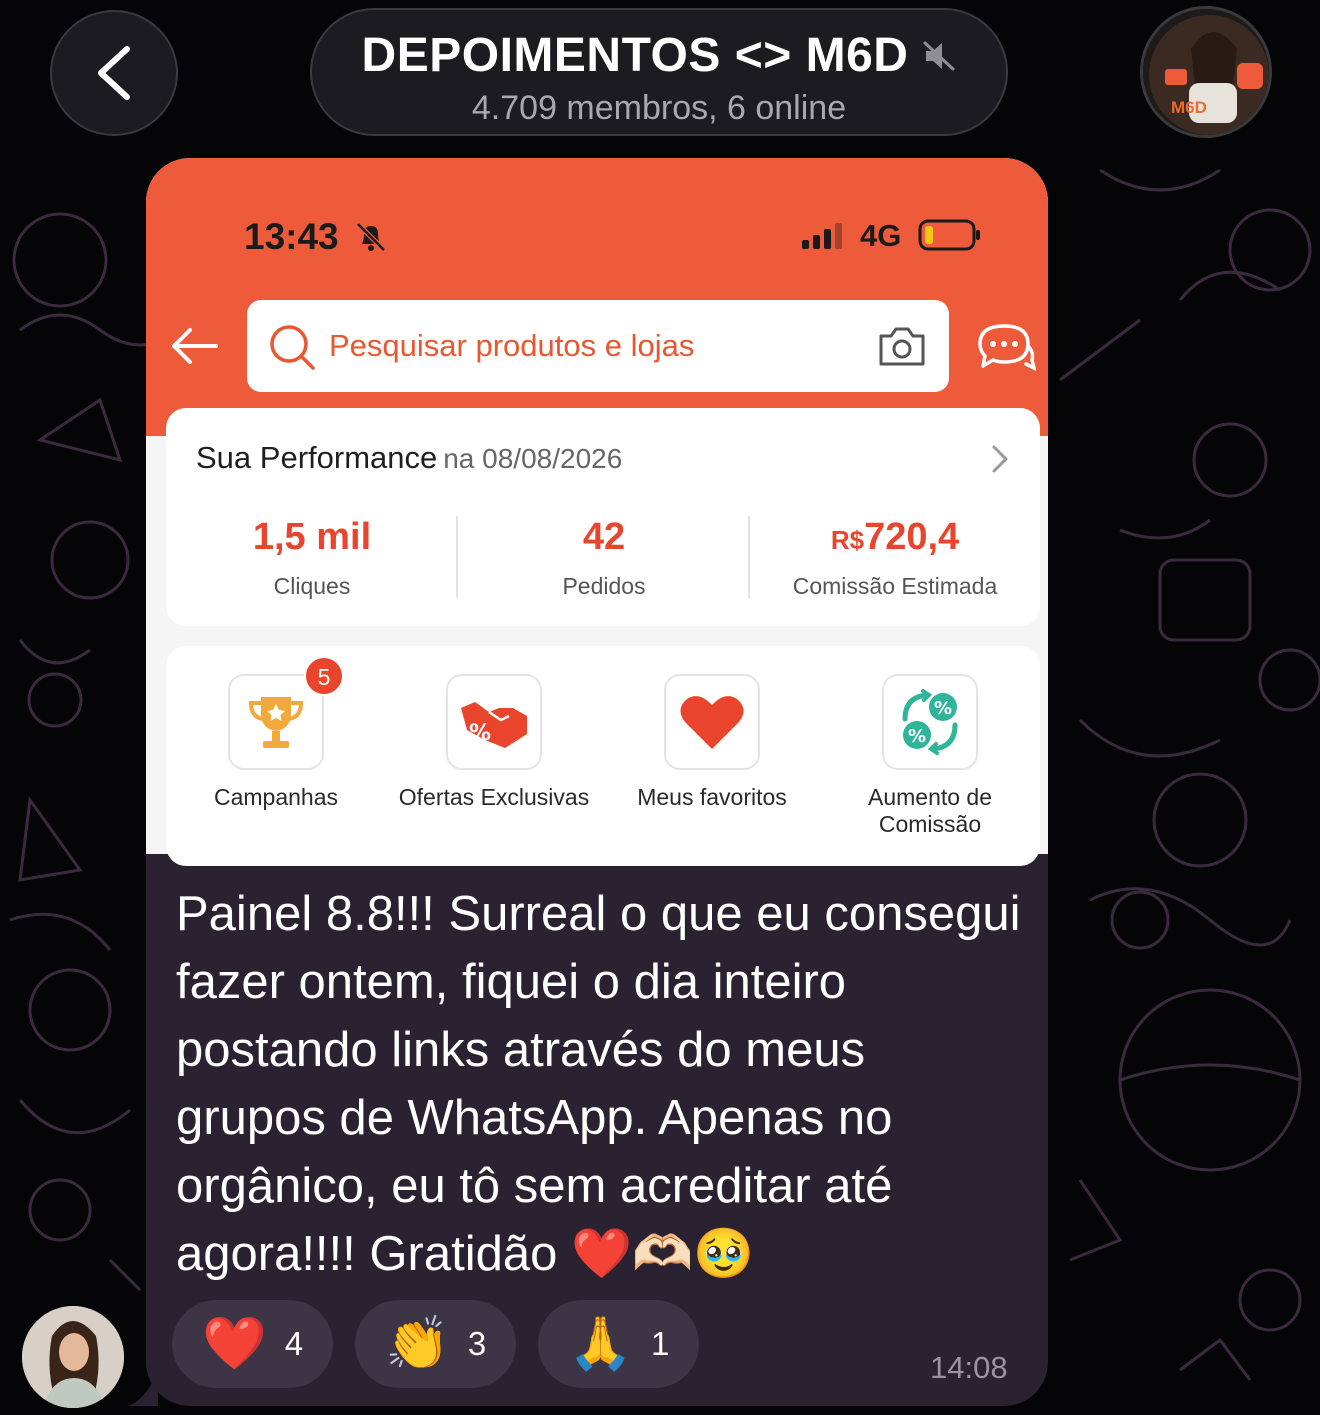 The width and height of the screenshot is (1320, 1415). I want to click on back-button, so click(114, 73).